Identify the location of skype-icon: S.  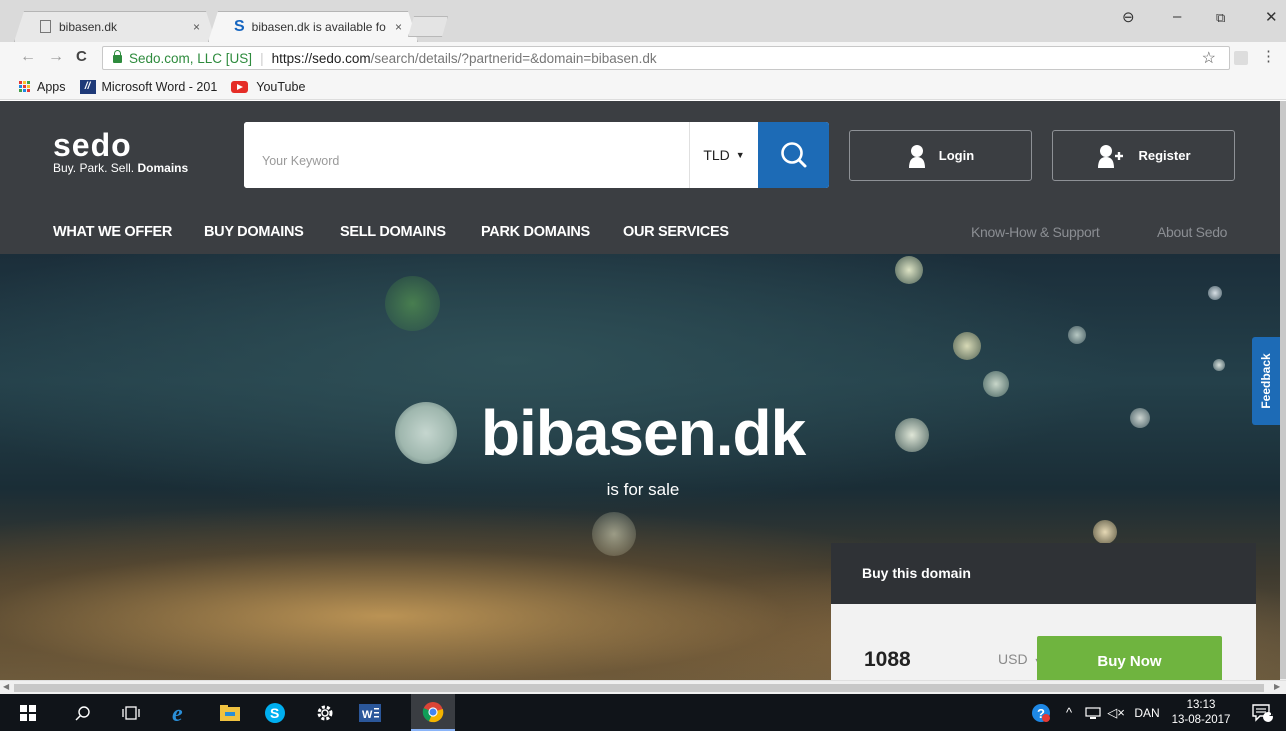
(275, 712).